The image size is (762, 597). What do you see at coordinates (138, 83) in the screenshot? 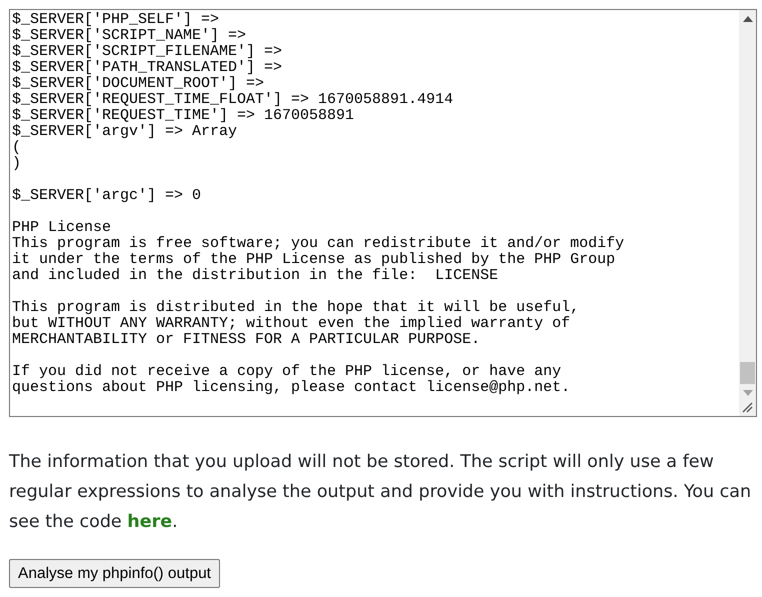
I see `code-line: $_SERVER['DOCUMENT_ROOT'] =>` at bounding box center [138, 83].